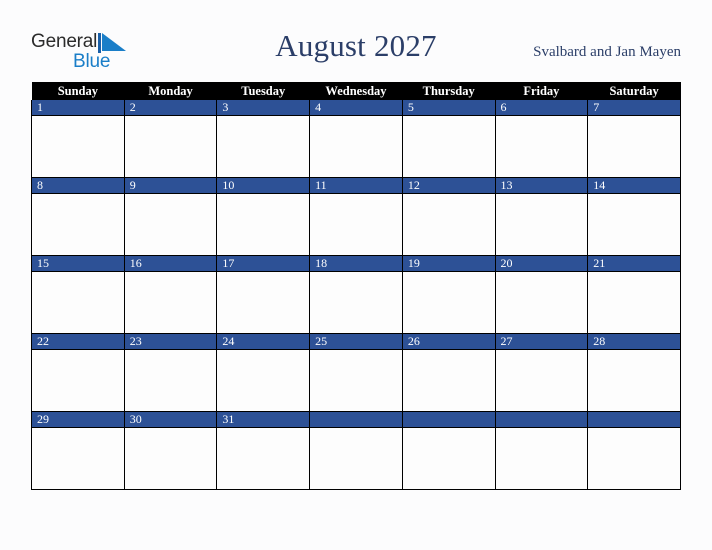 The width and height of the screenshot is (712, 550). I want to click on calendar-day-cell: 16, so click(170, 294).